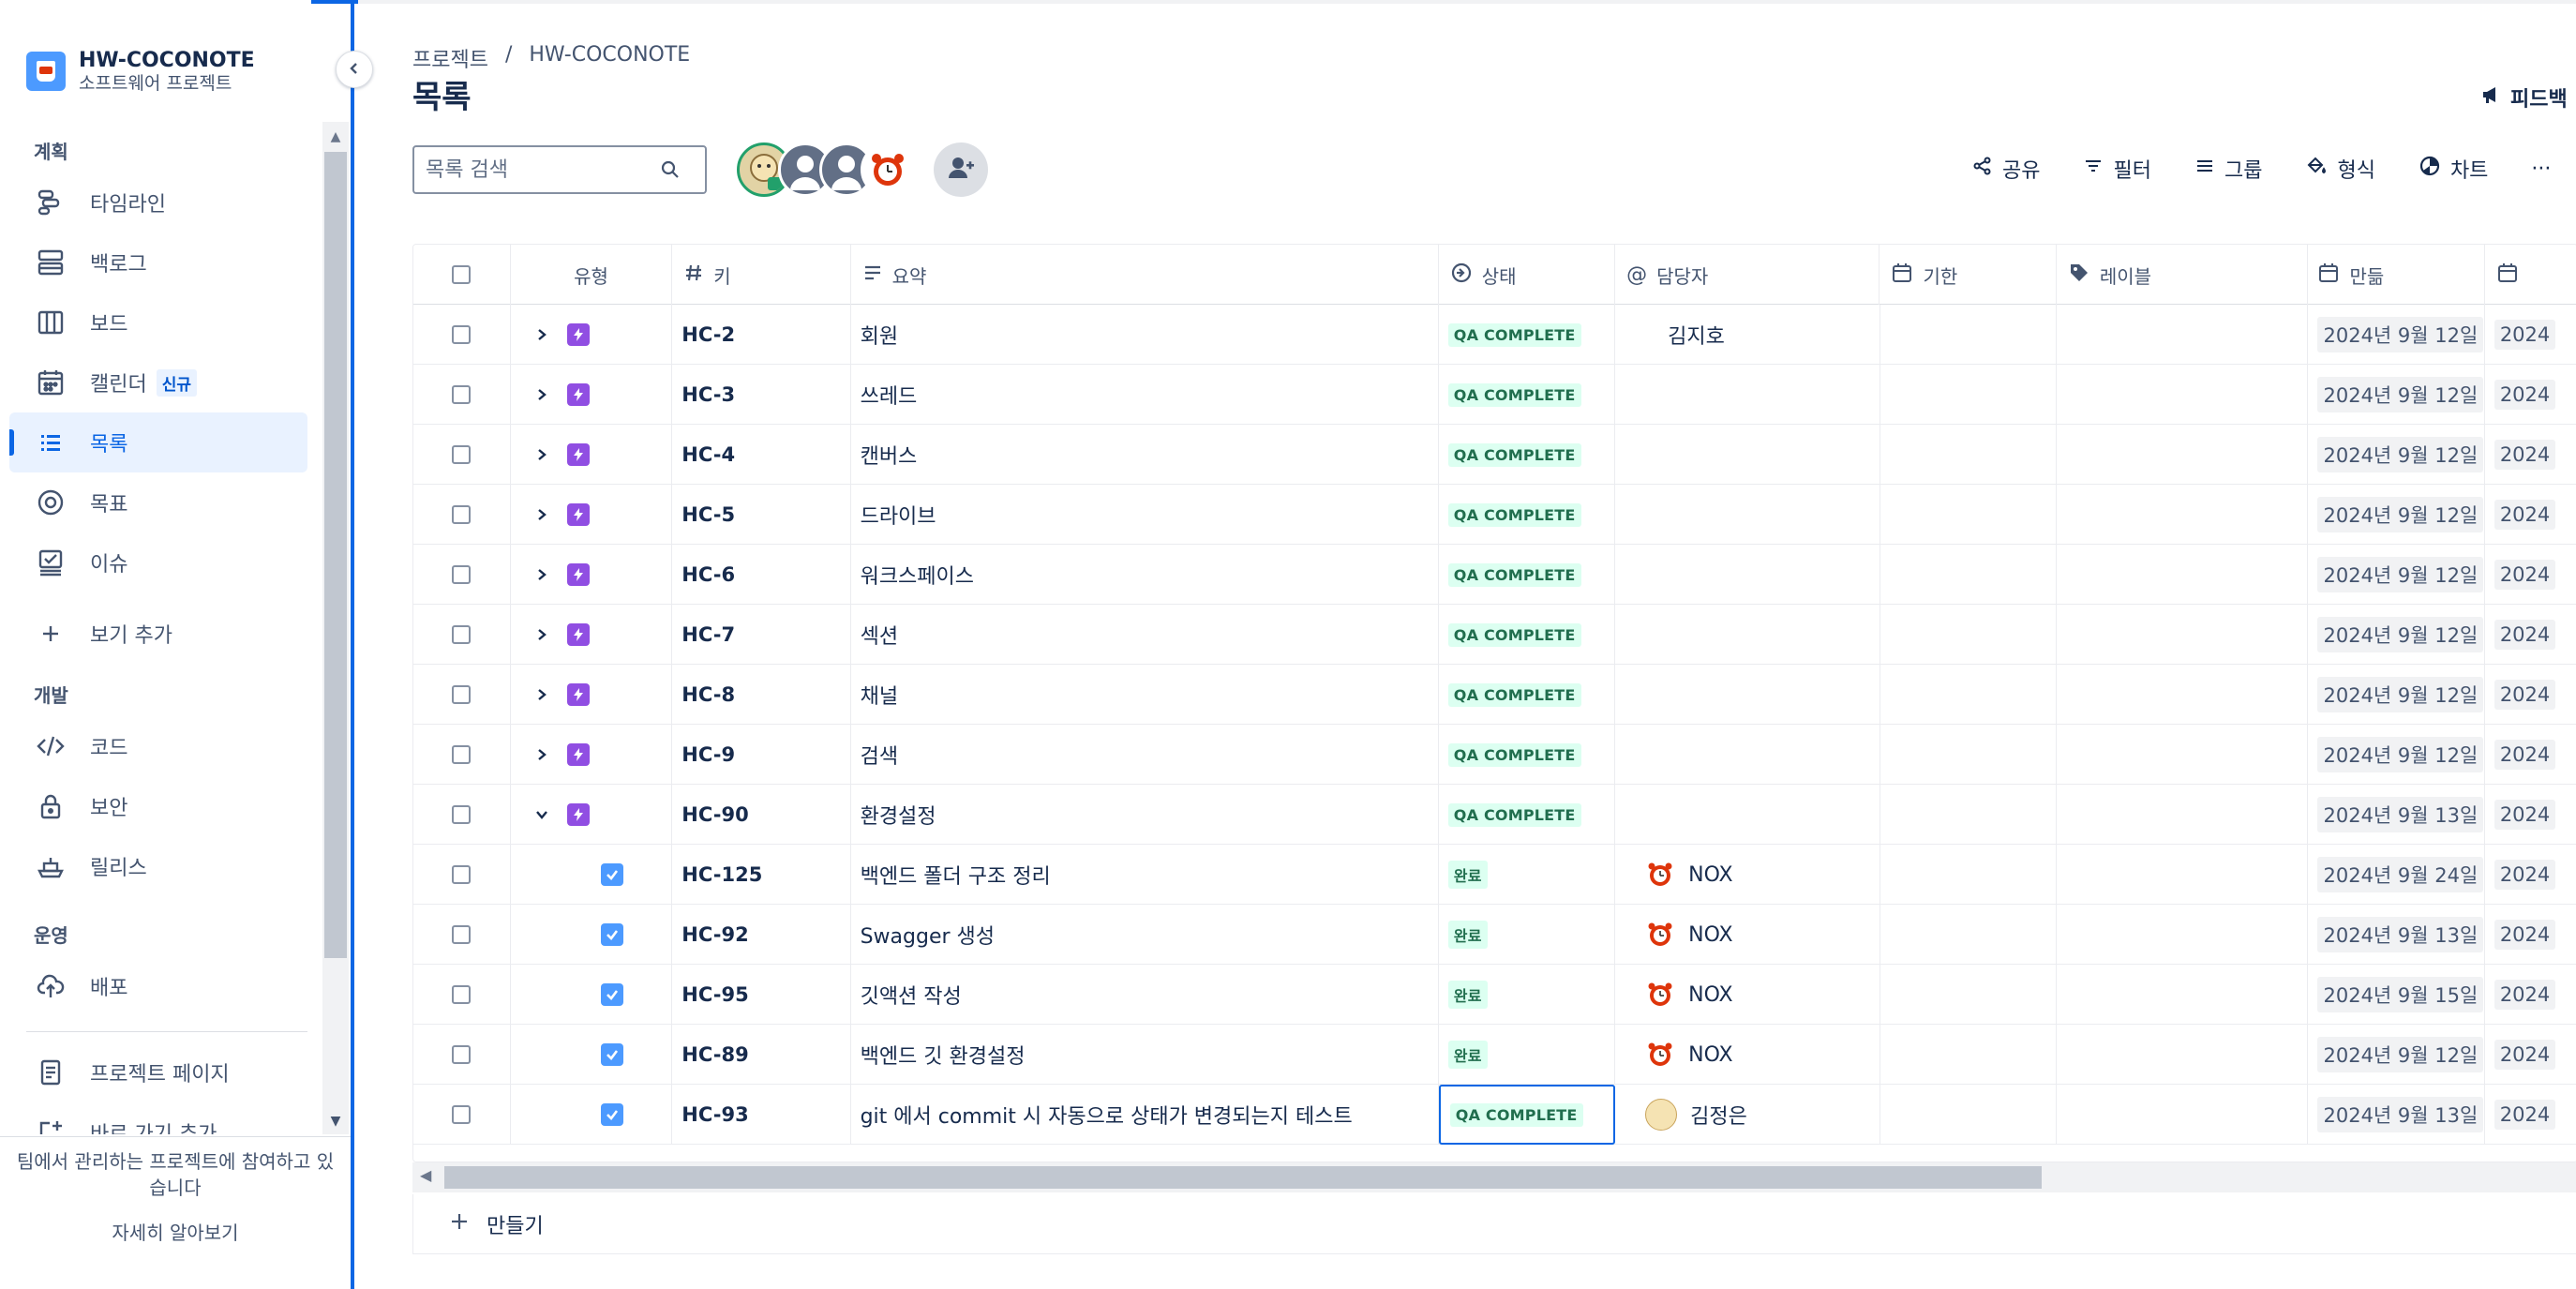 This screenshot has width=2576, height=1289. What do you see at coordinates (761, 875) in the screenshot?
I see `issue-key: HC-125` at bounding box center [761, 875].